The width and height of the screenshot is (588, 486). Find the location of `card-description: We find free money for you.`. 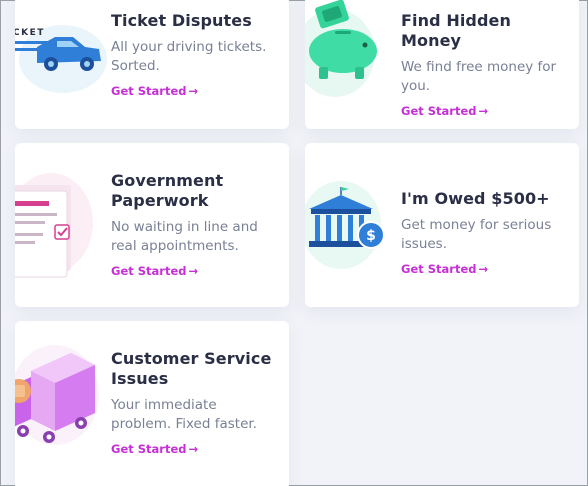

card-description: We find free money for you. is located at coordinates (479, 76).